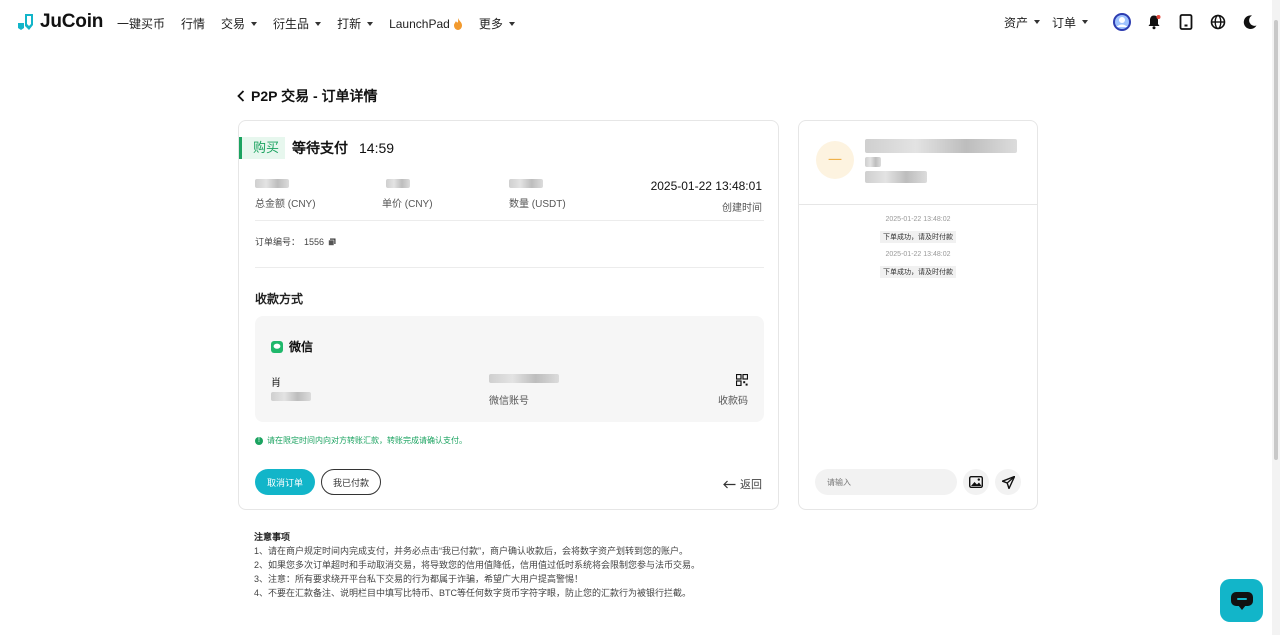 The width and height of the screenshot is (1280, 635). What do you see at coordinates (301, 347) in the screenshot?
I see `wechat-label: 微信` at bounding box center [301, 347].